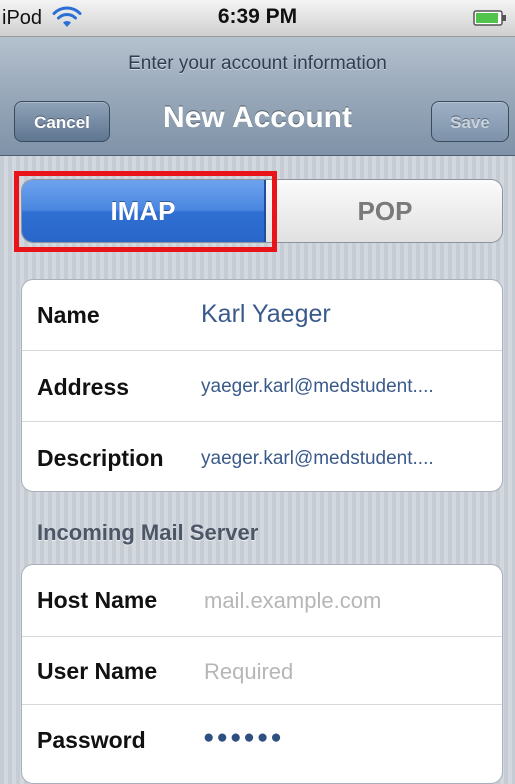 Image resolution: width=515 pixels, height=784 pixels. Describe the element at coordinates (470, 121) in the screenshot. I see `save-button: Save` at that location.